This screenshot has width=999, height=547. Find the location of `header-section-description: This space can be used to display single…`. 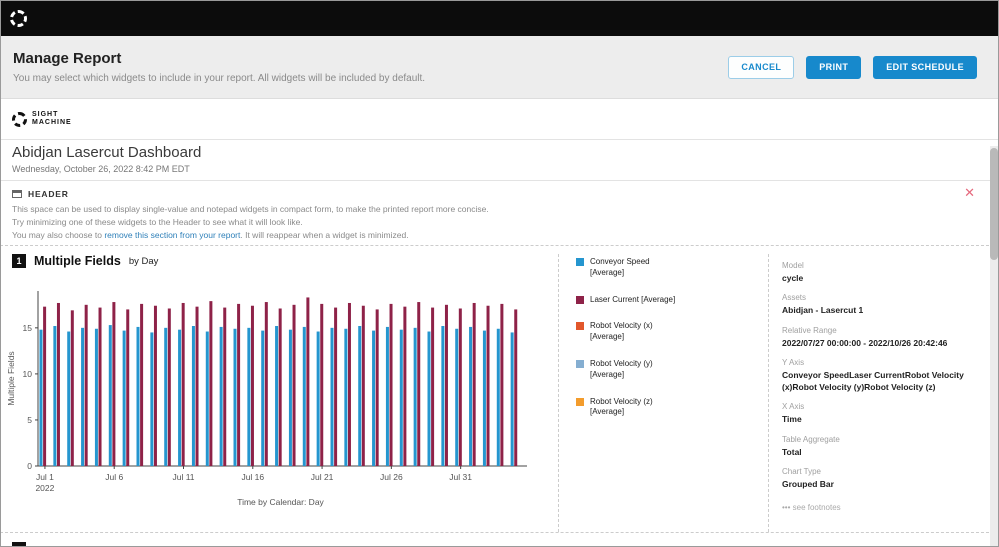

header-section-description: This space can be used to display single… is located at coordinates (250, 223).